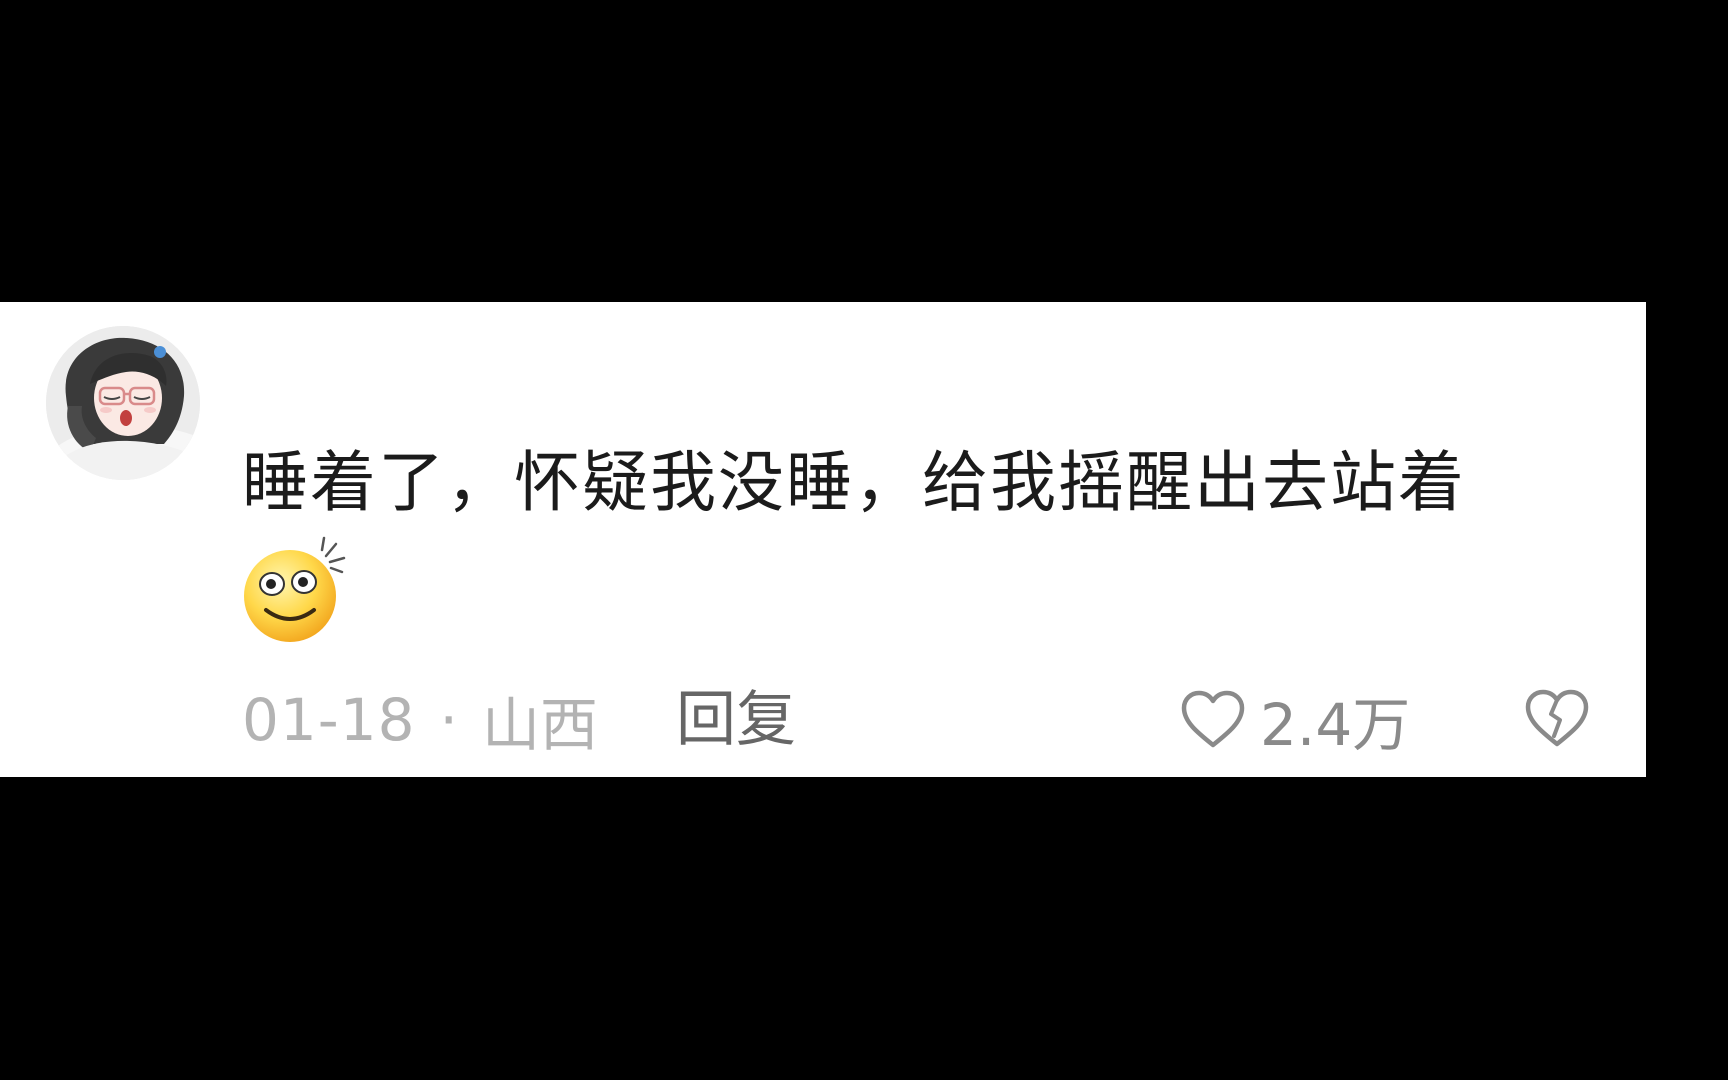 This screenshot has width=1728, height=1080. Describe the element at coordinates (1557, 719) in the screenshot. I see `broken-heart-icon` at that location.